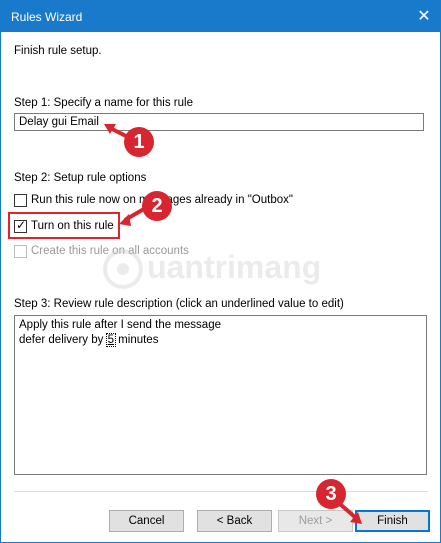 The image size is (441, 543). I want to click on annotation-badge-1: 1, so click(139, 142).